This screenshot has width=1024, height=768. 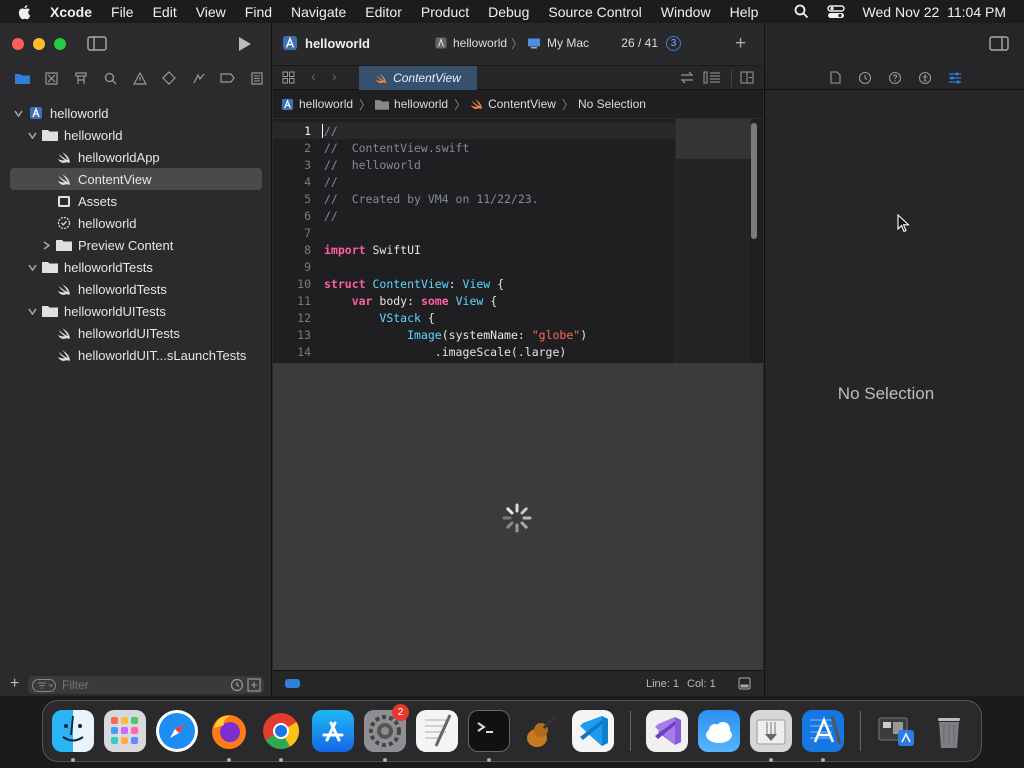 I want to click on code-line: 3 // helloworld, so click(x=474, y=164).